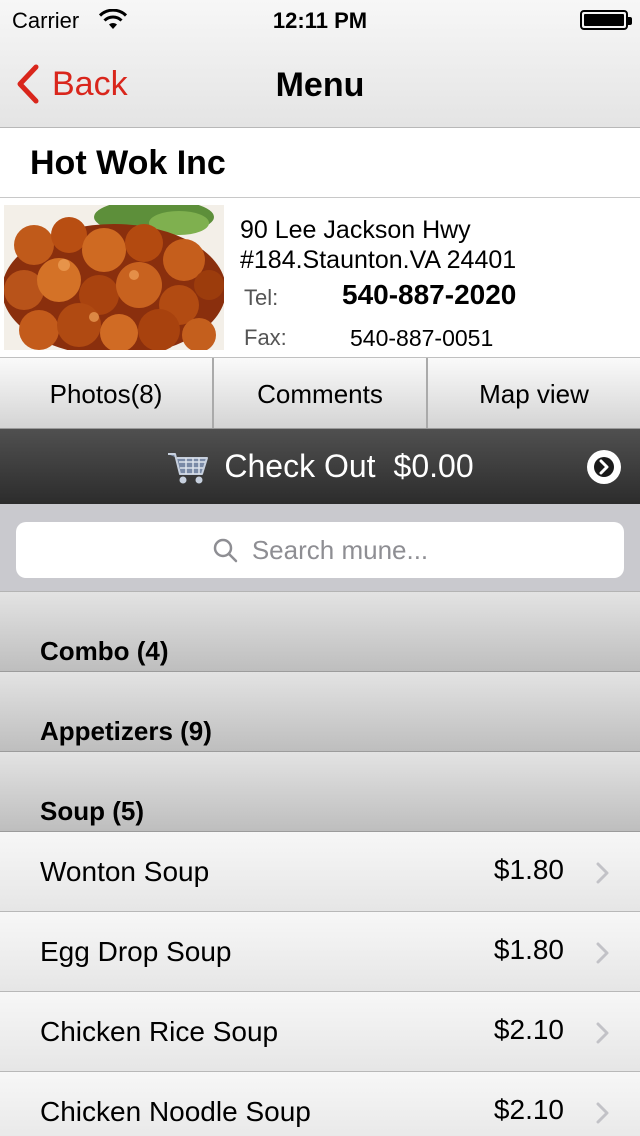 This screenshot has width=640, height=1136. I want to click on address-line-1: 90 Lee Jackson Hwy, so click(355, 230).